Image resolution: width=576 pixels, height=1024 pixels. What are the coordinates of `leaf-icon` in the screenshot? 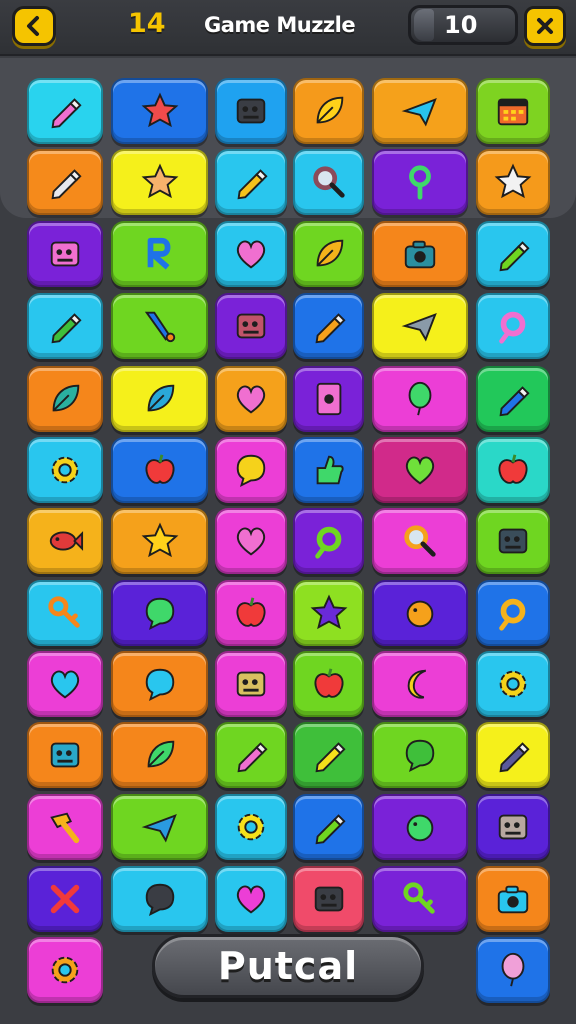 It's located at (160, 754).